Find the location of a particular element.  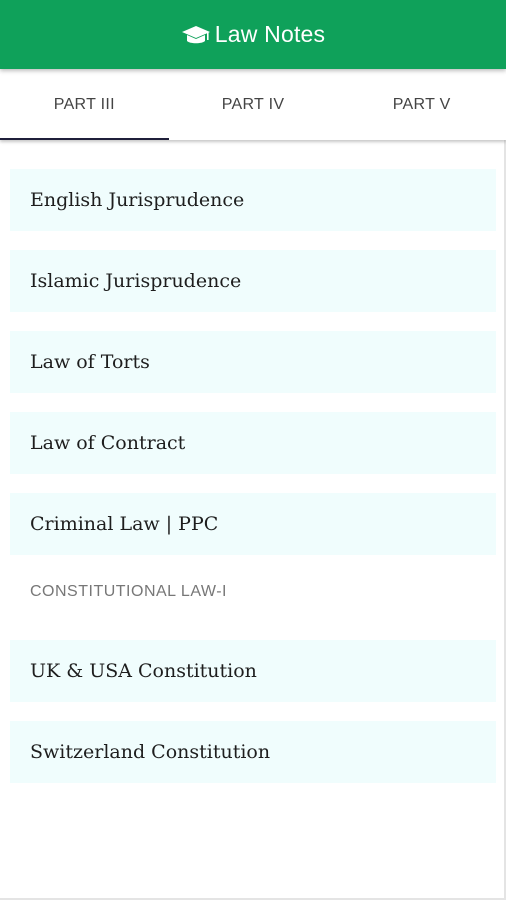

list-item-english-jurisprudence: English Jurisprudence is located at coordinates (253, 200).